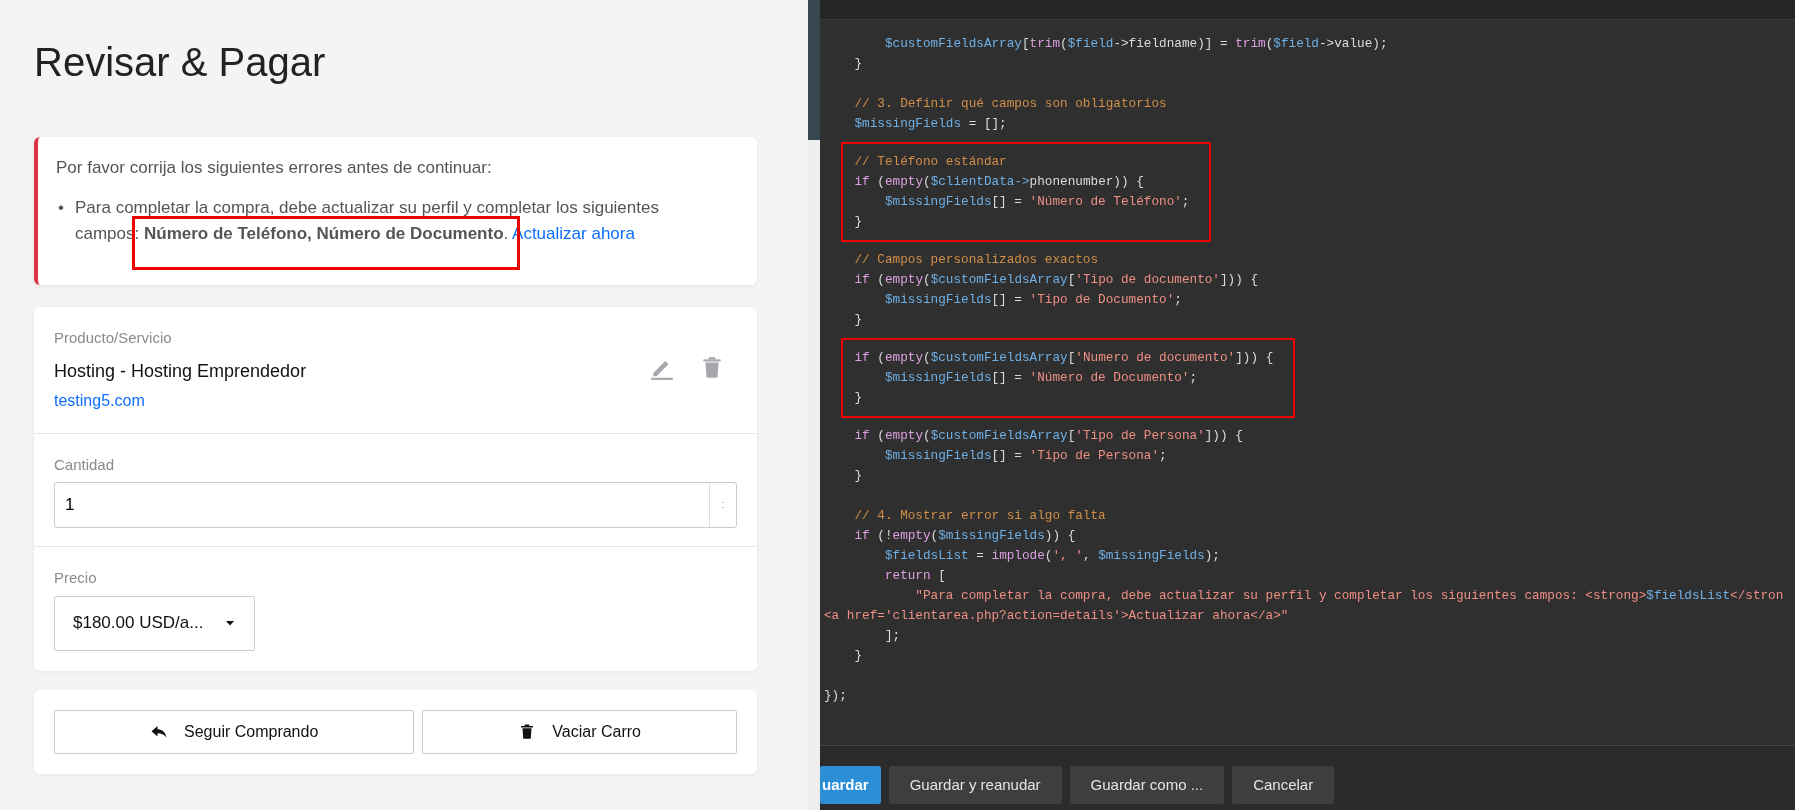 The image size is (1795, 810). Describe the element at coordinates (892, 636) in the screenshot. I see `code-line: ];` at that location.